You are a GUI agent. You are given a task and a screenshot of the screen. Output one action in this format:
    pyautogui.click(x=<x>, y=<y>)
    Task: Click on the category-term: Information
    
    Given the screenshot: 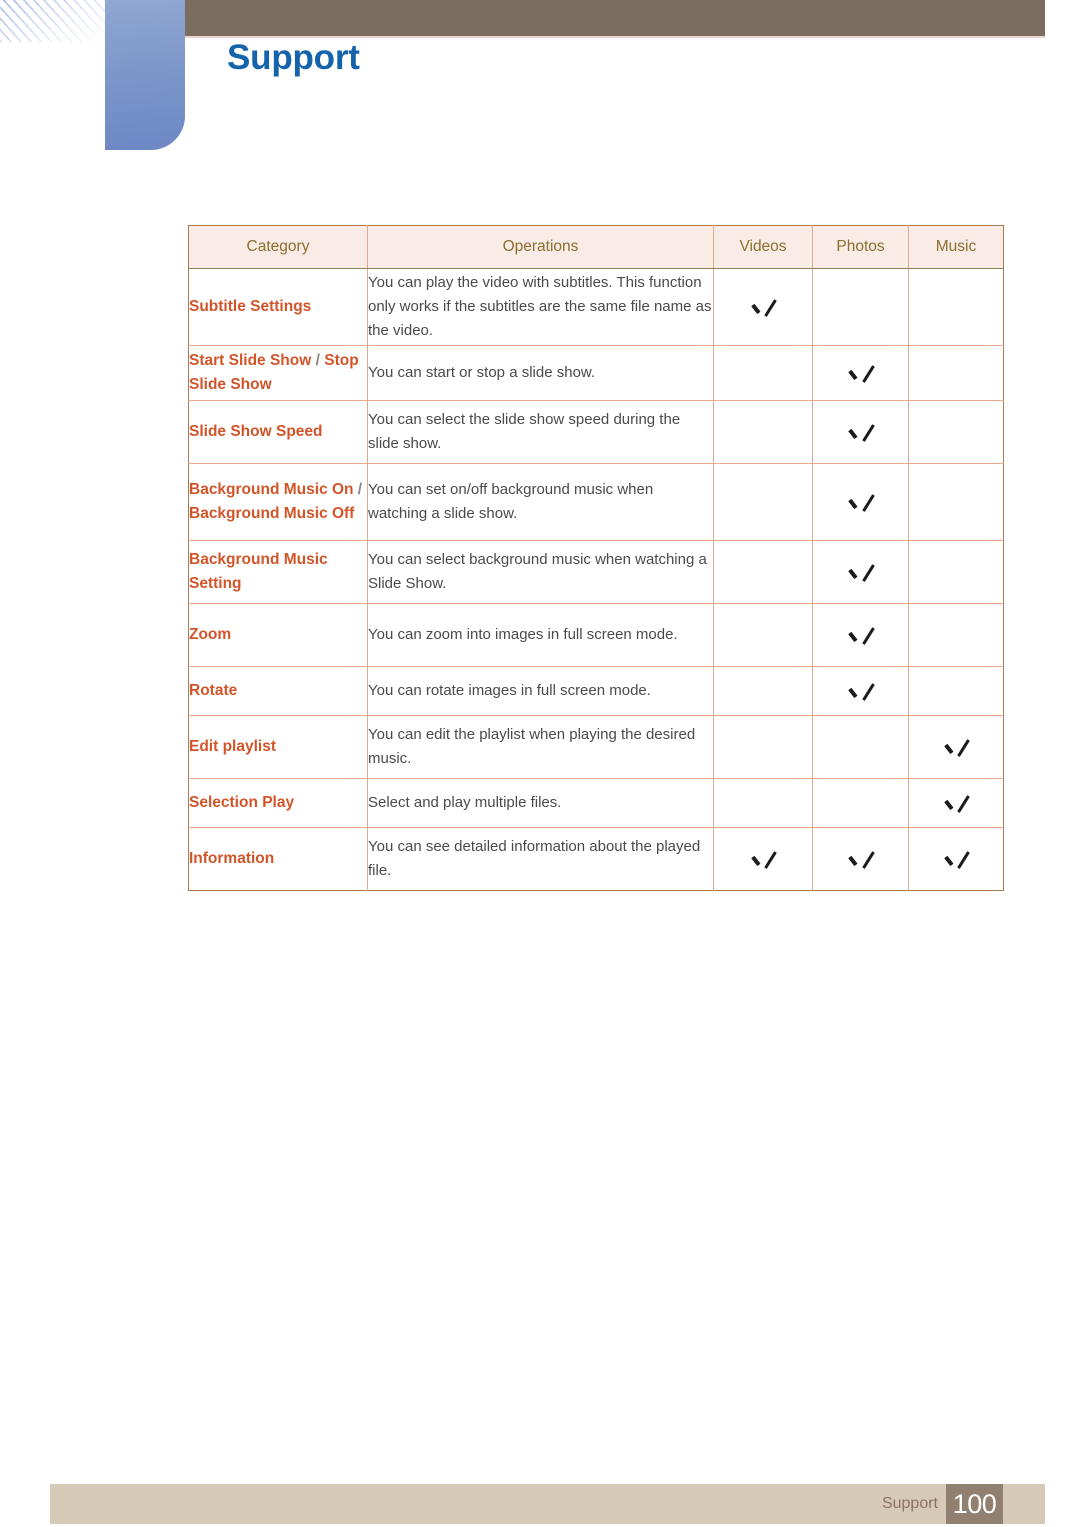 What is the action you would take?
    pyautogui.click(x=232, y=859)
    